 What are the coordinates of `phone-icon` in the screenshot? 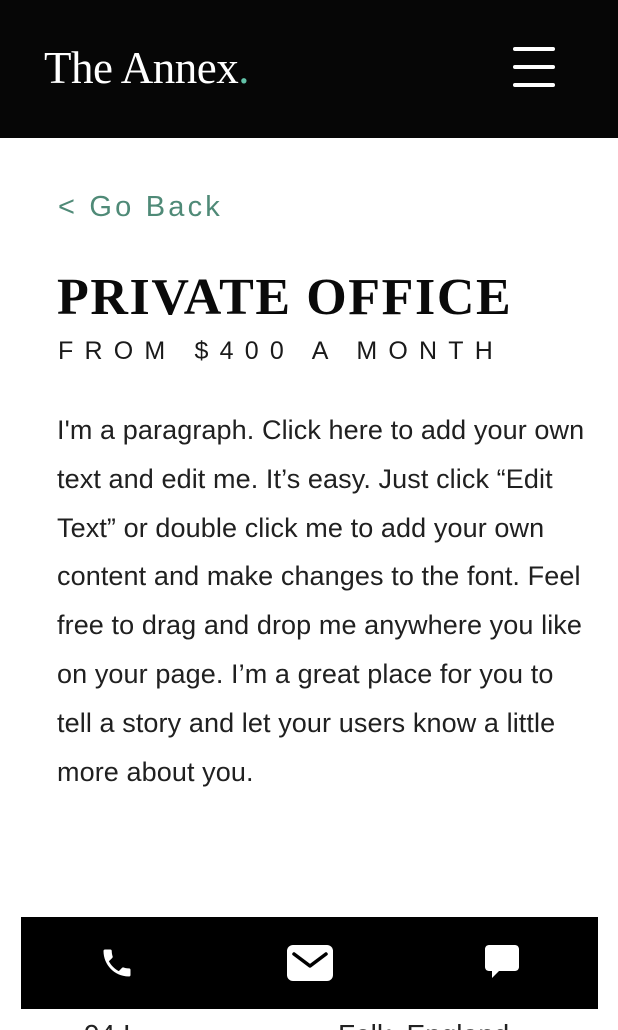 It's located at (117, 963).